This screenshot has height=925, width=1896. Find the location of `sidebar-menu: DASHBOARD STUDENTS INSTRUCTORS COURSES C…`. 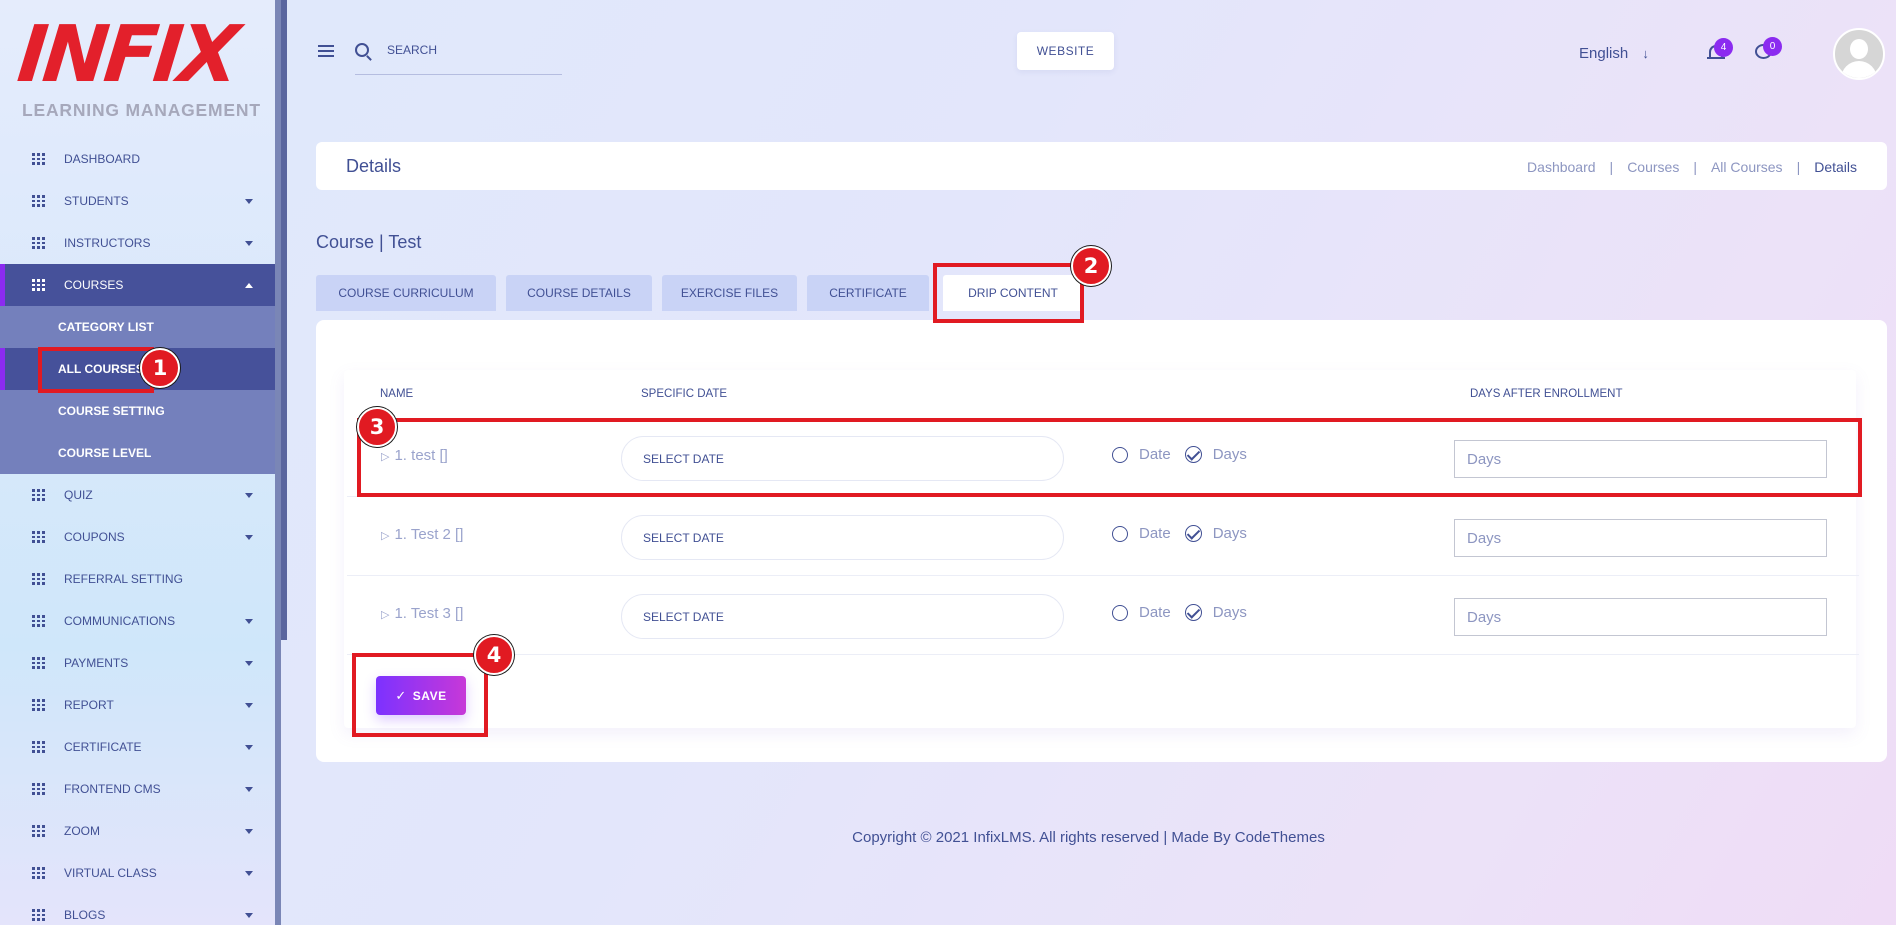

sidebar-menu: DASHBOARD STUDENTS INSTRUCTORS COURSES C… is located at coordinates (137, 531).